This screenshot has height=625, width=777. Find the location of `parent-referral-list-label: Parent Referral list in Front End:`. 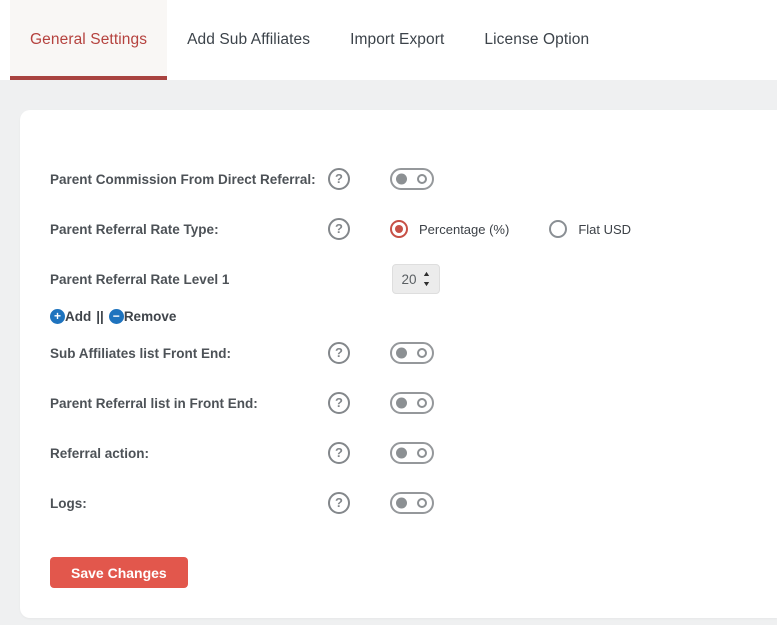

parent-referral-list-label: Parent Referral list in Front End: is located at coordinates (154, 403).